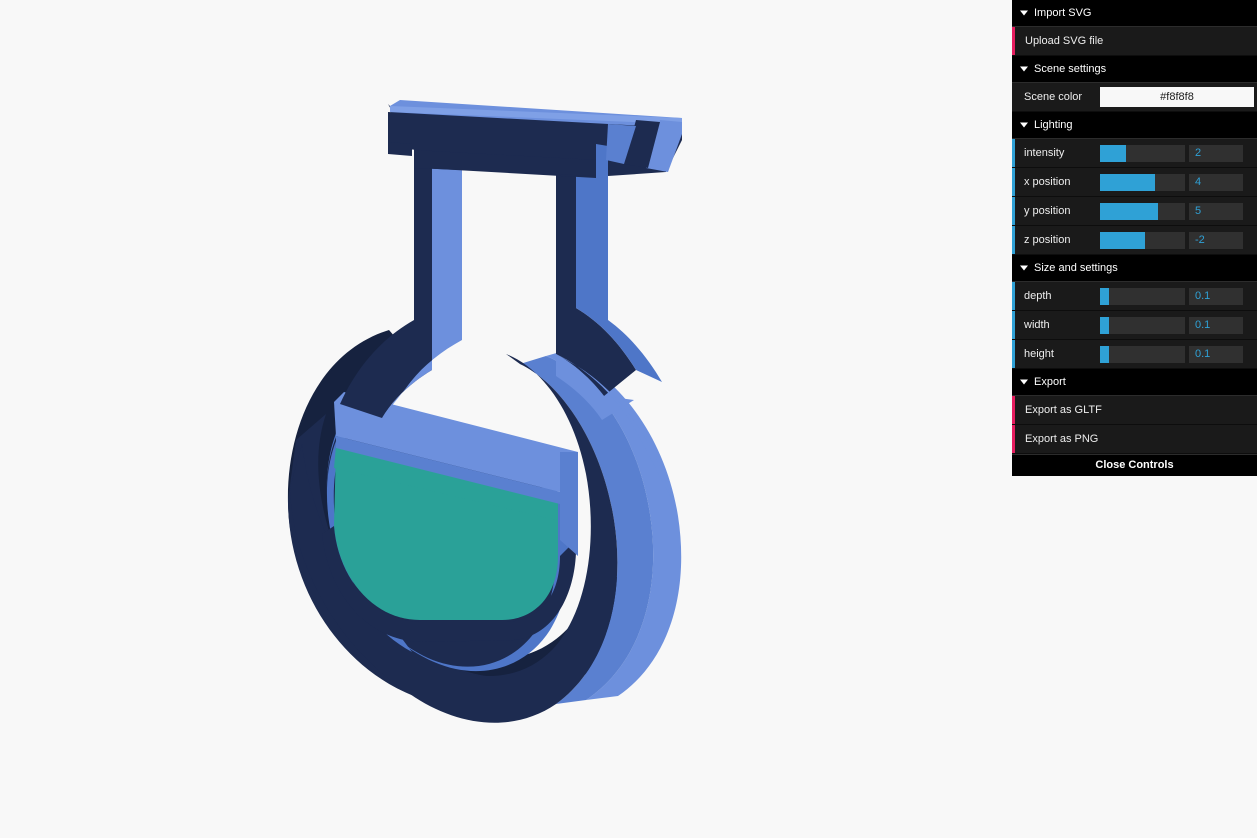 Image resolution: width=1257 pixels, height=838 pixels. I want to click on value-x-position: 4, so click(1216, 182).